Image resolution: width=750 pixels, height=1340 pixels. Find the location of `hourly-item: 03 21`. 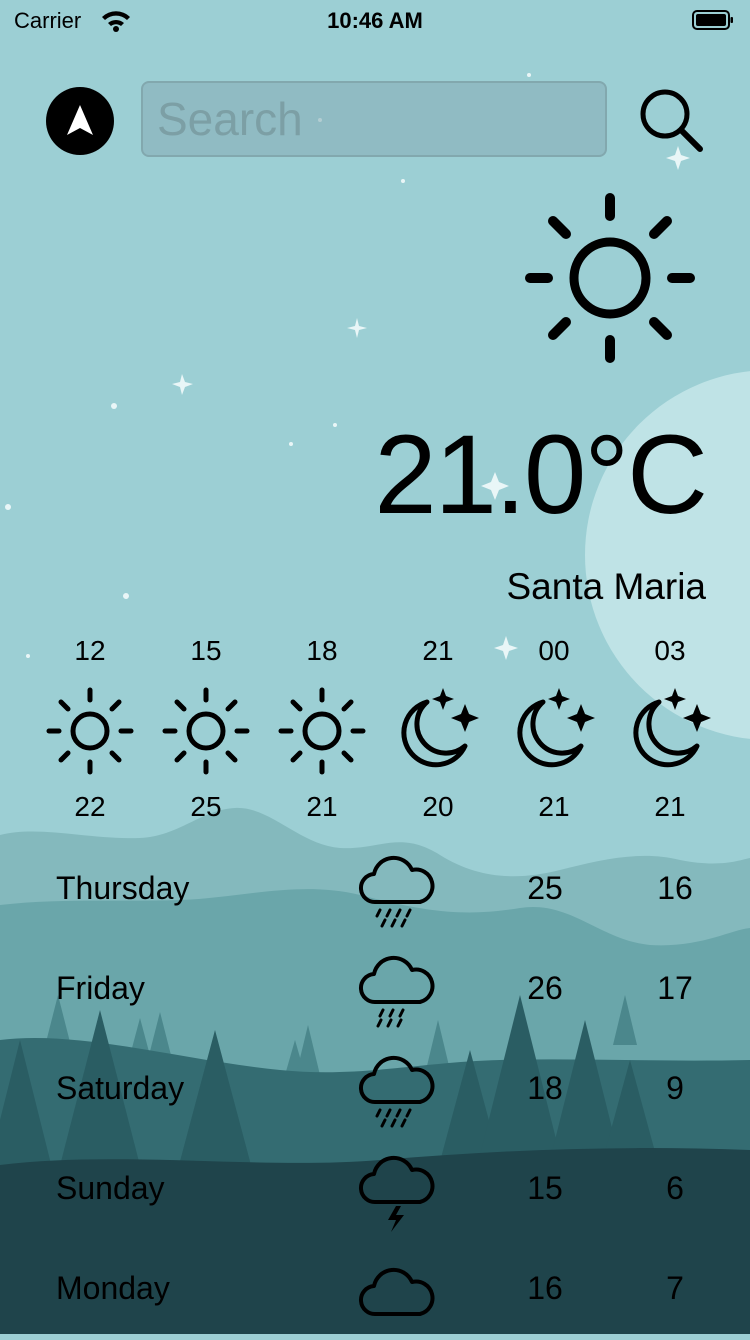

hourly-item: 03 21 is located at coordinates (670, 729).